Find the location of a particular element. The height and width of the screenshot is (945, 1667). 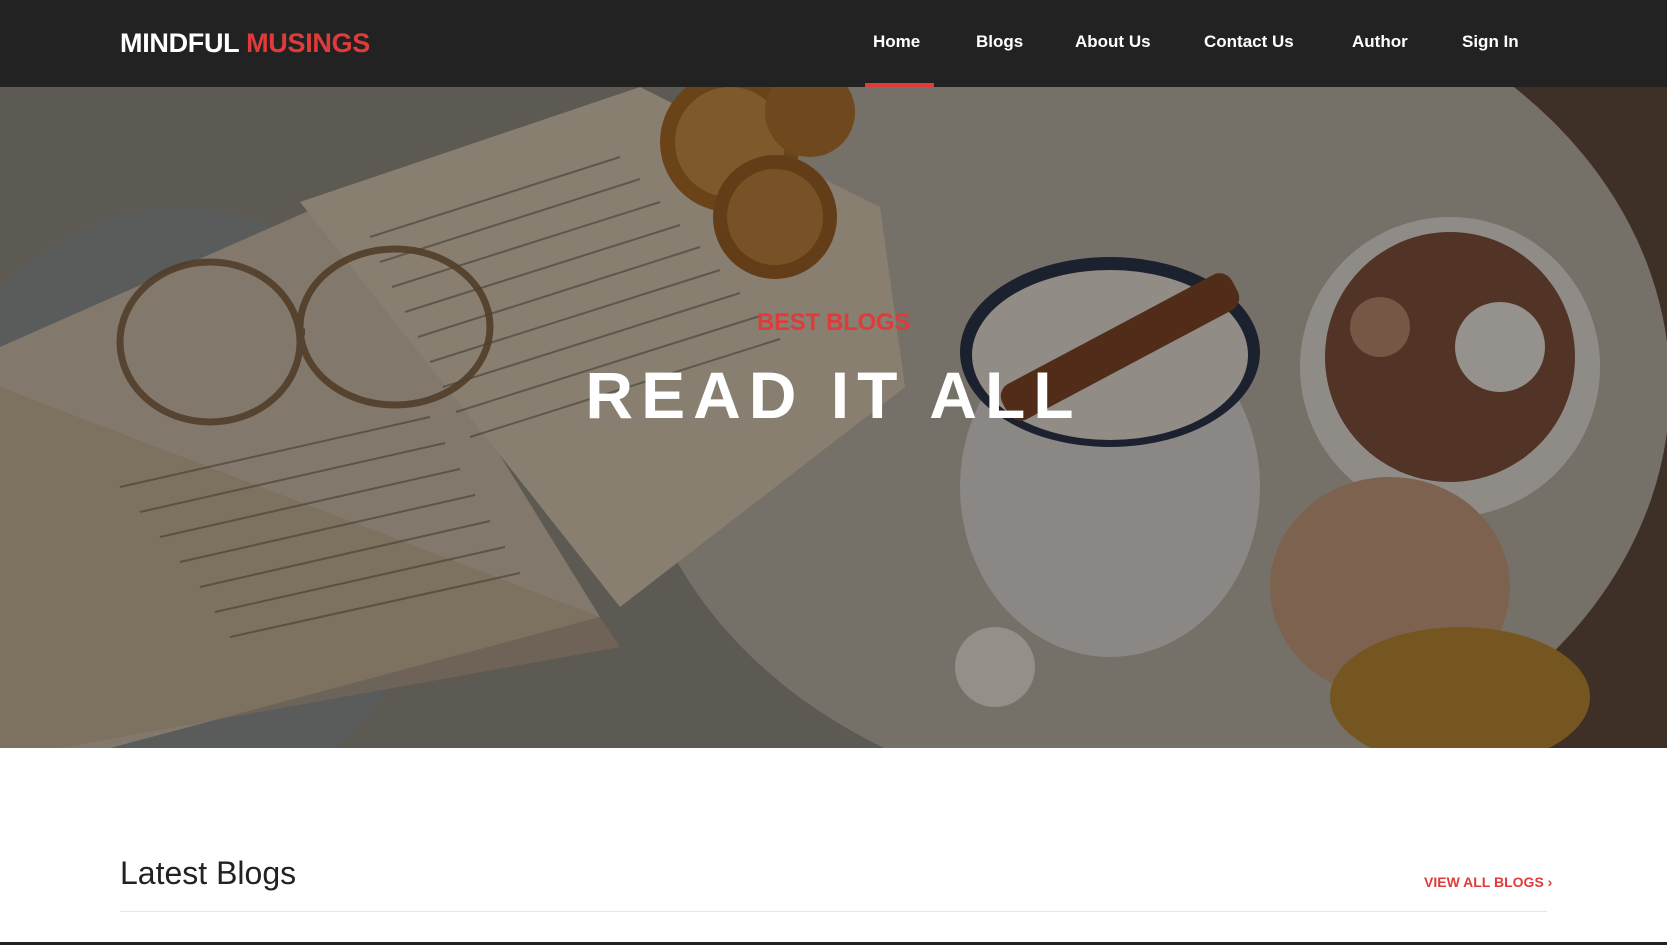

latest-blogs-title: Latest Blogs is located at coordinates (208, 873).